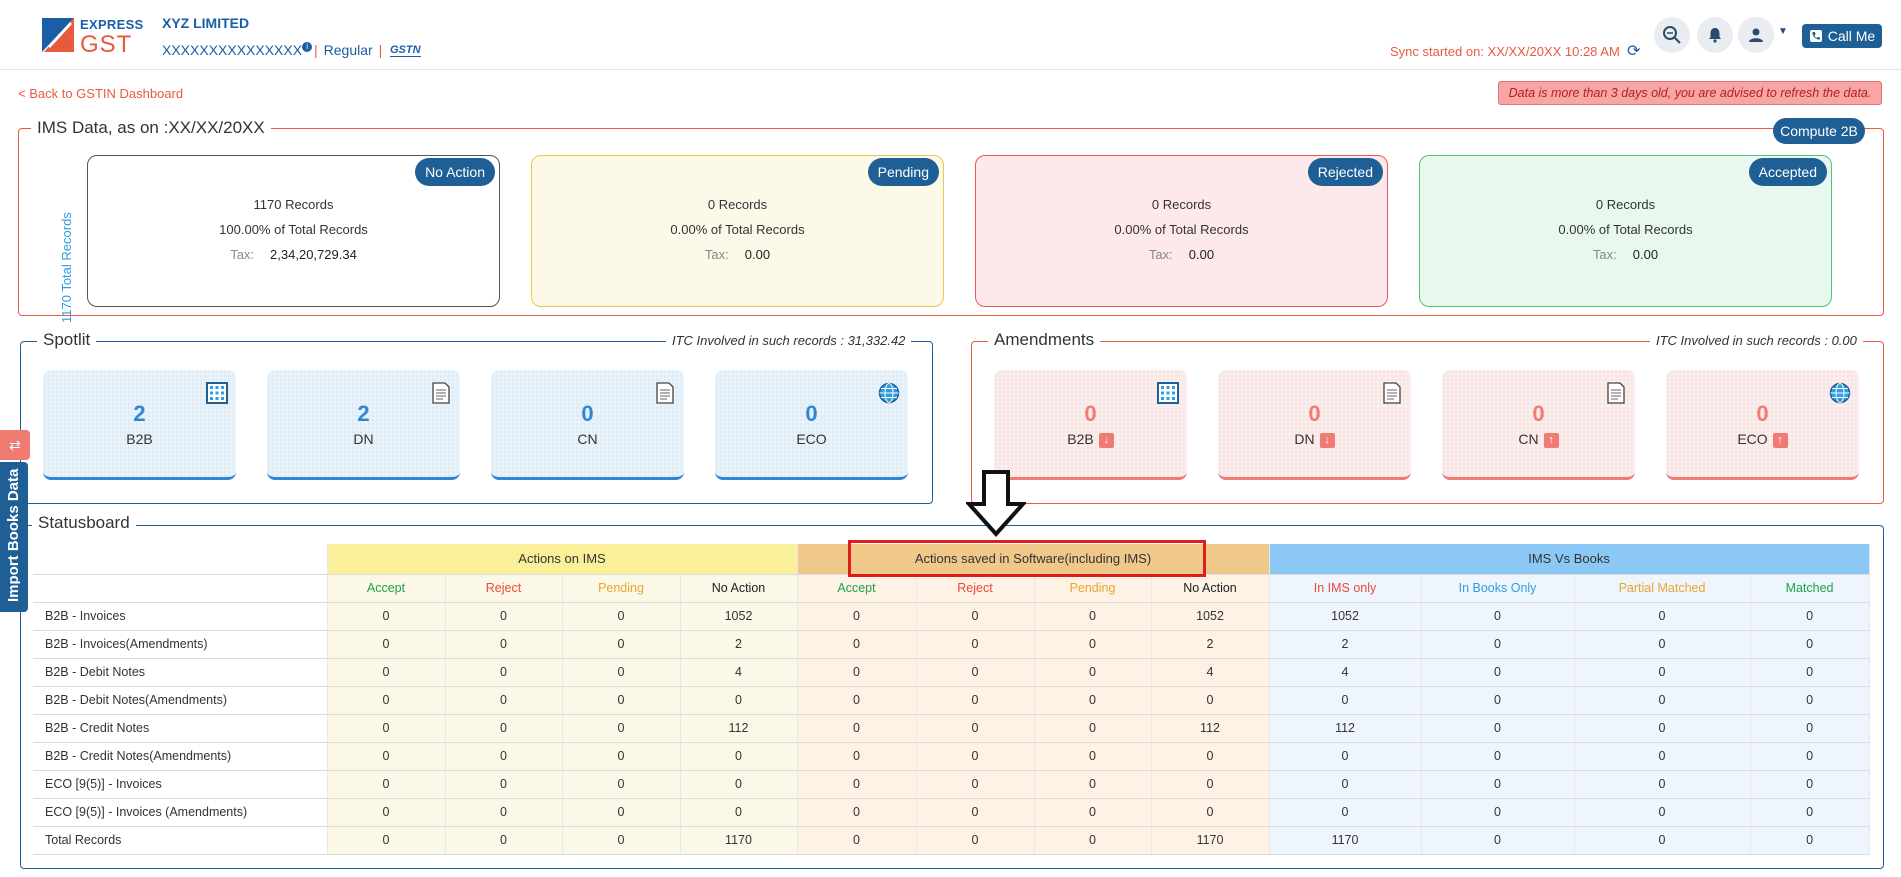 The width and height of the screenshot is (1901, 877). What do you see at coordinates (1662, 588) in the screenshot?
I see `col-partial-matched: Partial Matched` at bounding box center [1662, 588].